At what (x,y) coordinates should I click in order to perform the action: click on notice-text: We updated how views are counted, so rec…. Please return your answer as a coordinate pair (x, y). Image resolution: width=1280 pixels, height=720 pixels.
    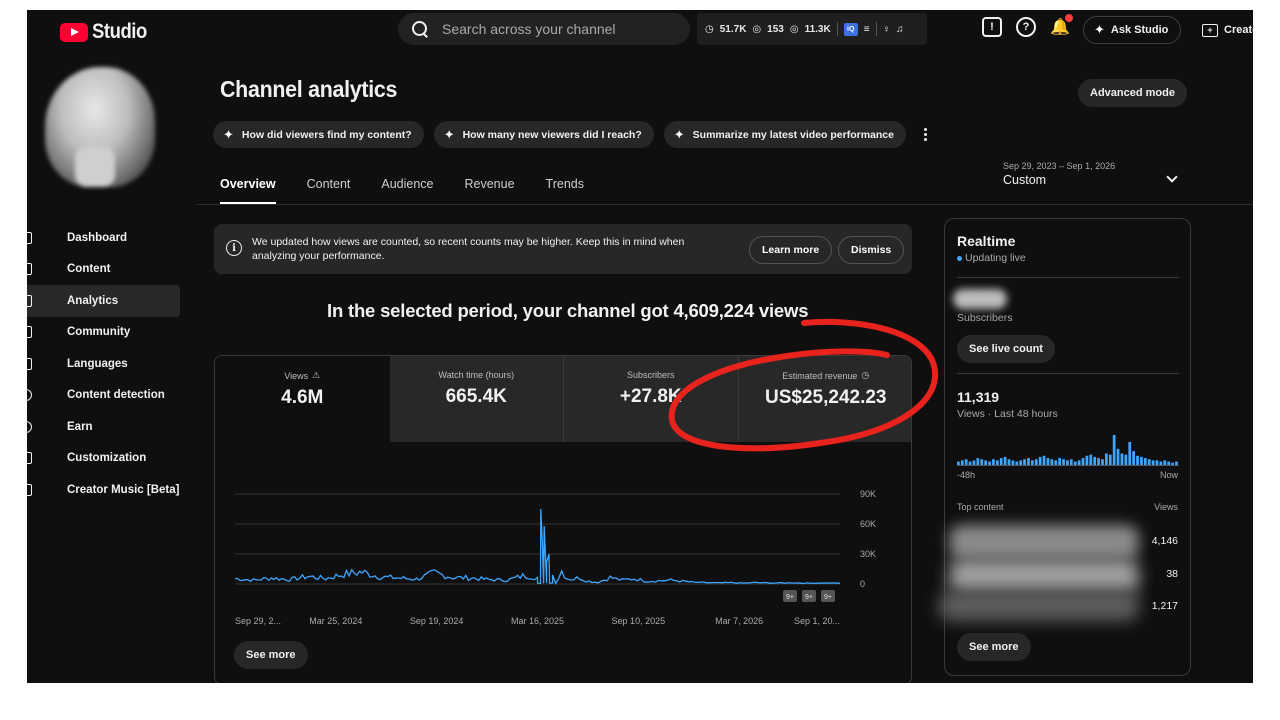
    Looking at the image, I should click on (468, 249).